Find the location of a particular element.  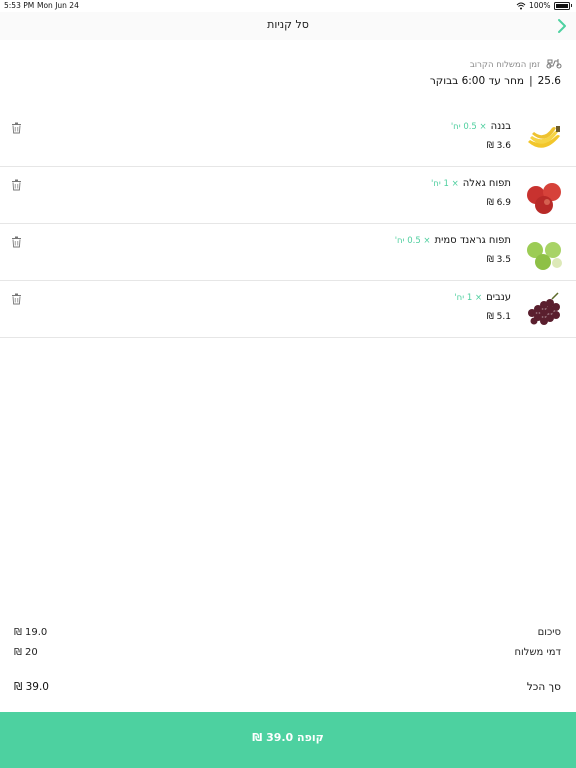

item-price: 3.6 ₪ is located at coordinates (498, 146).